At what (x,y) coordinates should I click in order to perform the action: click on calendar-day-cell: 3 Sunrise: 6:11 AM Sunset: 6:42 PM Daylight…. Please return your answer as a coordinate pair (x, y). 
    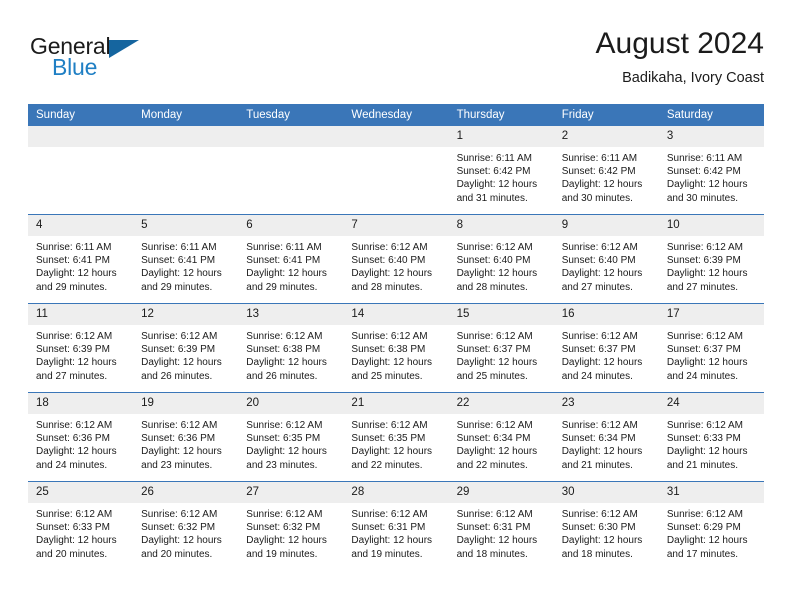
    Looking at the image, I should click on (711, 170).